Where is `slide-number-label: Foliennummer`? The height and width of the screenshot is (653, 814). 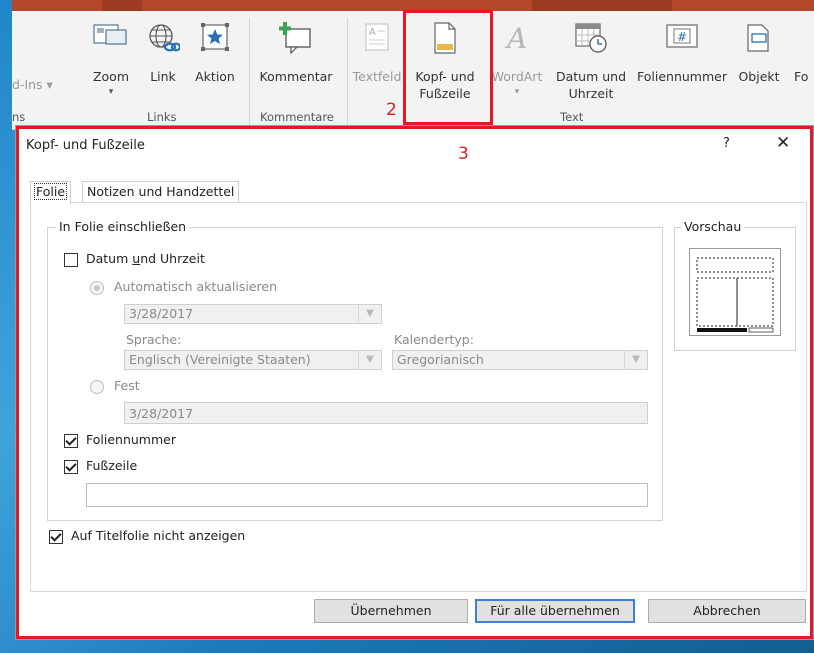 slide-number-label: Foliennummer is located at coordinates (682, 76).